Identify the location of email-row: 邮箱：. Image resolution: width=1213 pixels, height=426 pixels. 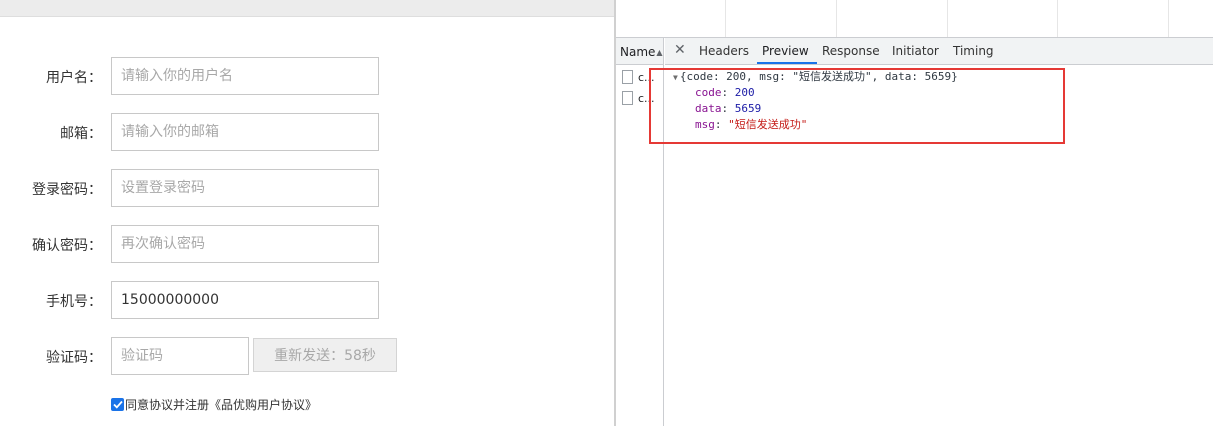
(307, 132).